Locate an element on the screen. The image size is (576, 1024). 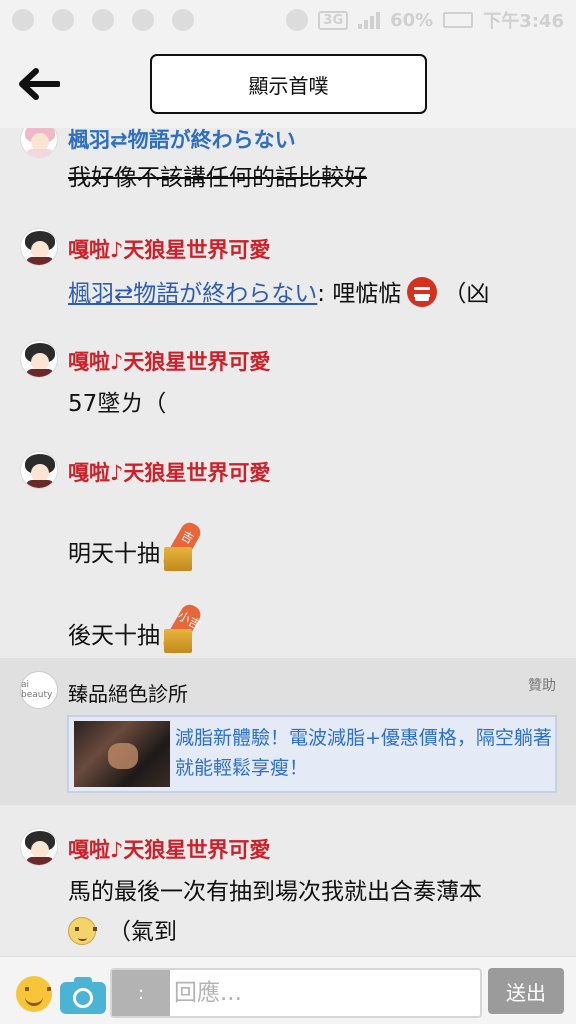
ad-text: 減脂新體驗！電波減脂+優惠價格，隔空躺著就能輕鬆享瘦！ is located at coordinates (364, 753).